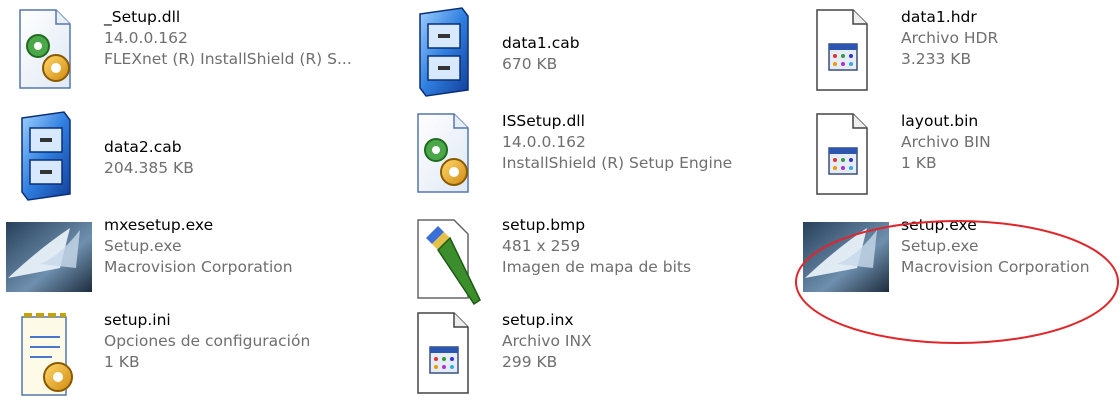 The height and width of the screenshot is (403, 1120). I want to click on file-name: data2.cab, so click(143, 147).